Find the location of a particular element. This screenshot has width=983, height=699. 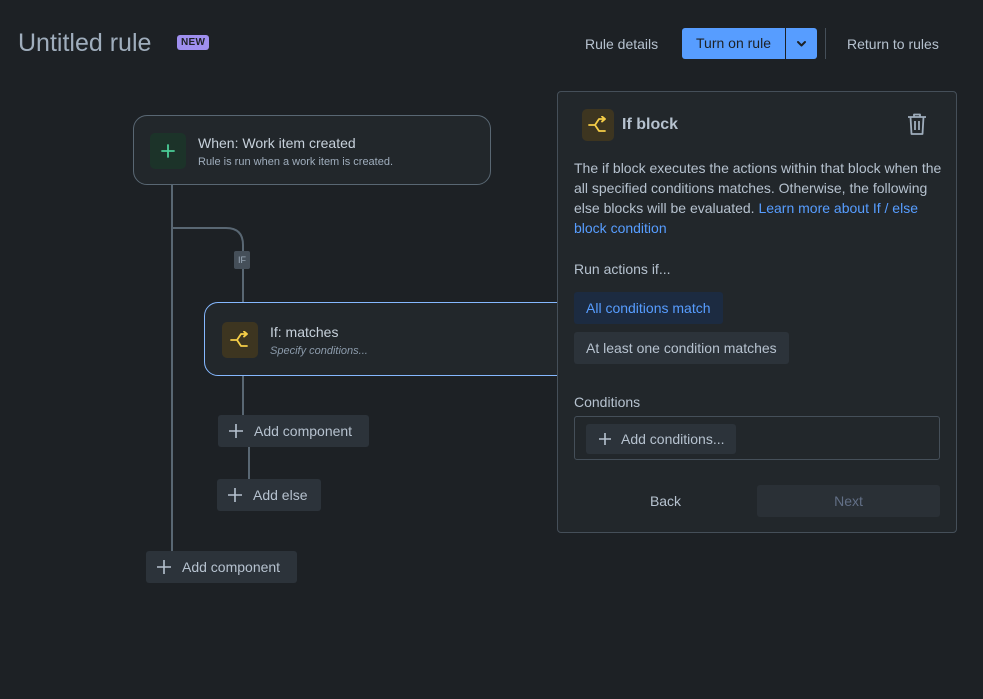

page-title: Untitled rule is located at coordinates (85, 43).